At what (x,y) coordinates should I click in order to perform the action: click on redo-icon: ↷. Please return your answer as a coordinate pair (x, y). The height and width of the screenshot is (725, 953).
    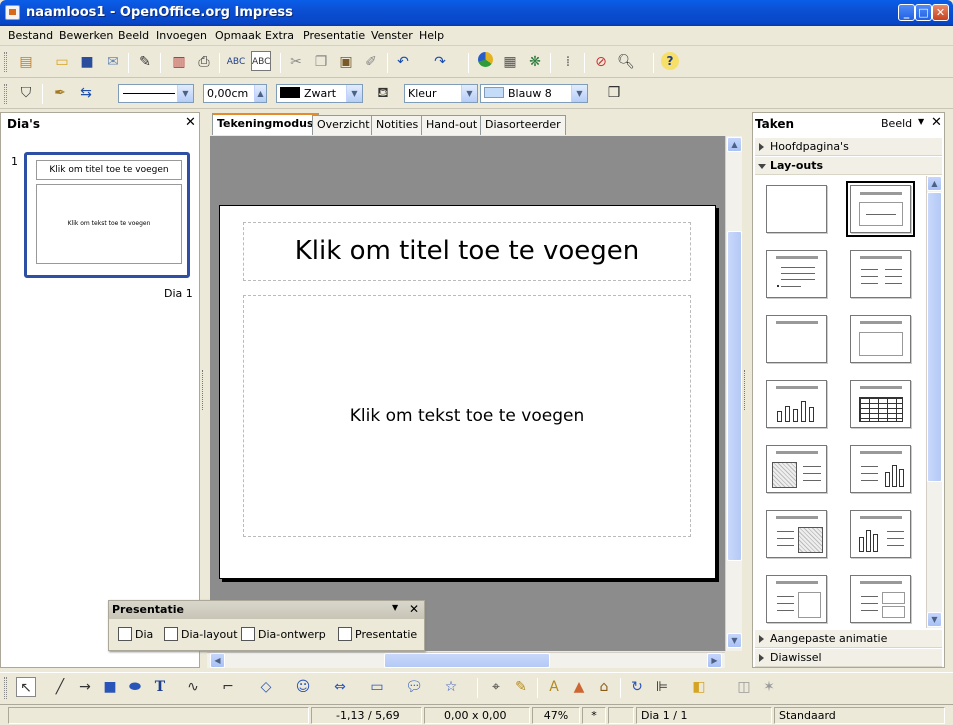
    Looking at the image, I should click on (440, 62).